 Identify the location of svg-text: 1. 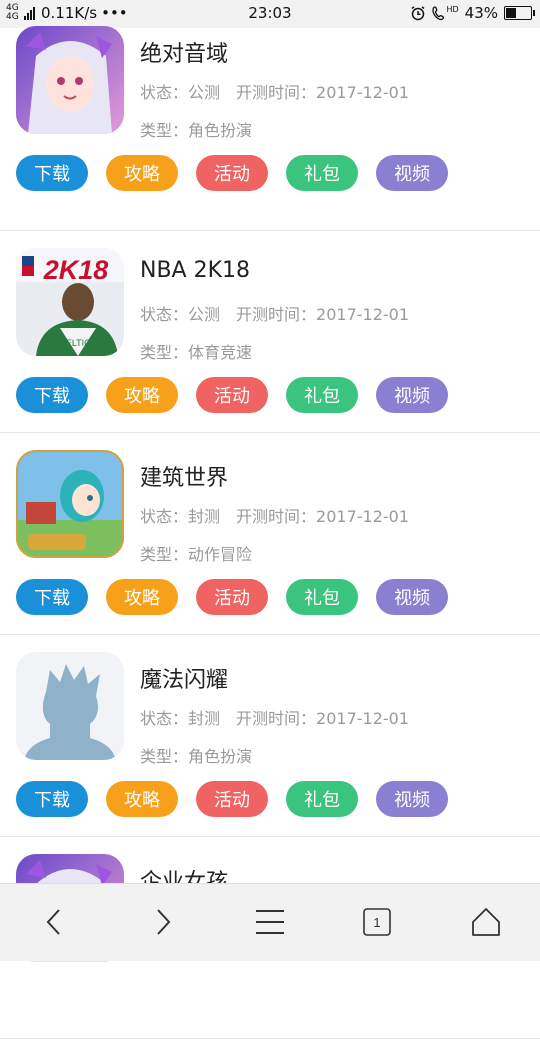
(376, 922).